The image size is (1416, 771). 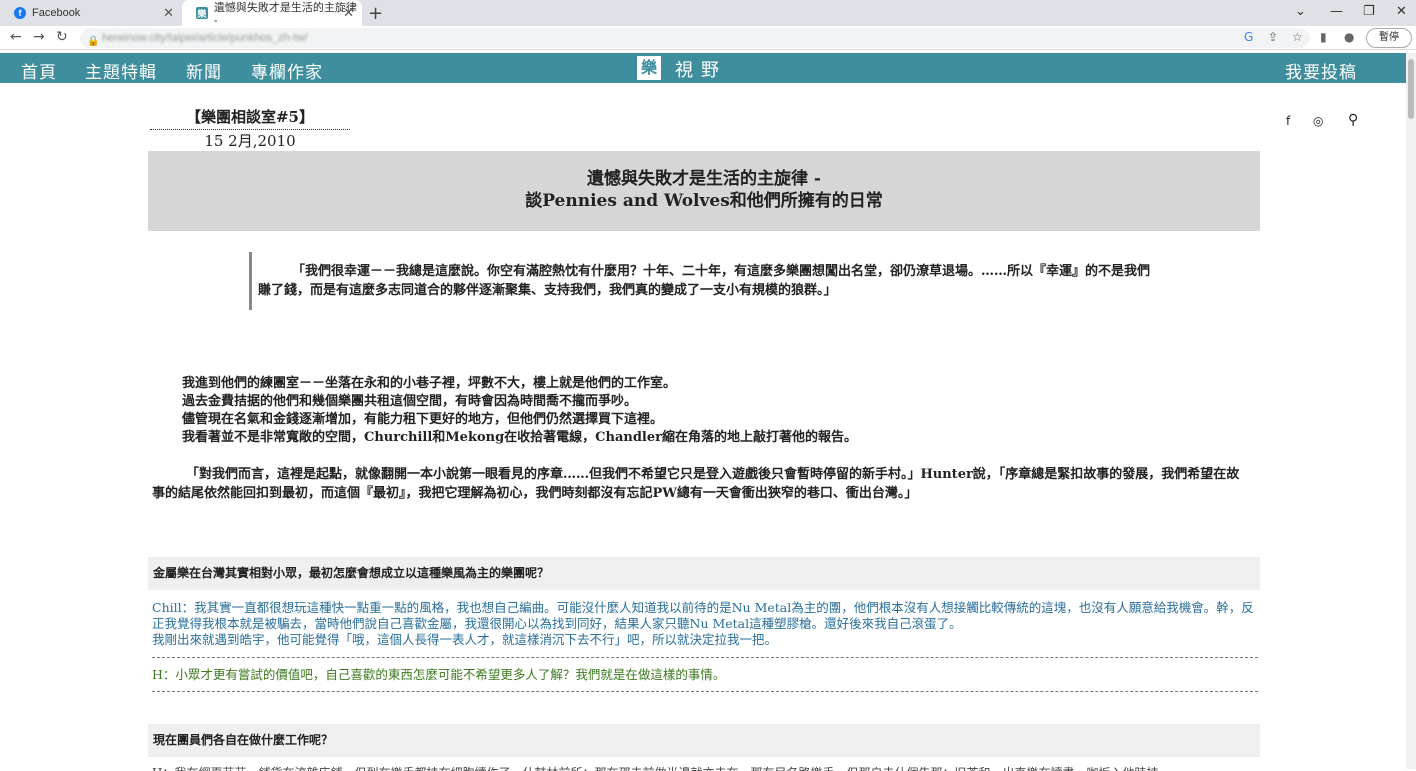 What do you see at coordinates (285, 14) in the screenshot?
I see `tab-label: 遺憾與失敗才是生活的主旋律 -` at bounding box center [285, 14].